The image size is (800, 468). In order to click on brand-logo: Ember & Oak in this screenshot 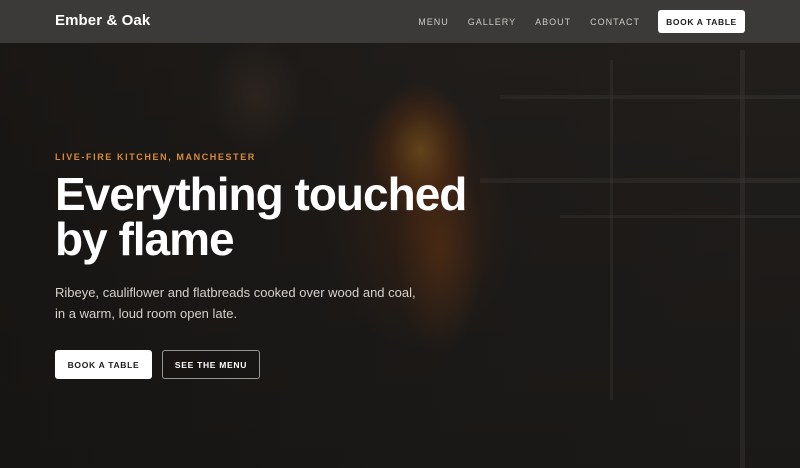, I will do `click(102, 20)`.